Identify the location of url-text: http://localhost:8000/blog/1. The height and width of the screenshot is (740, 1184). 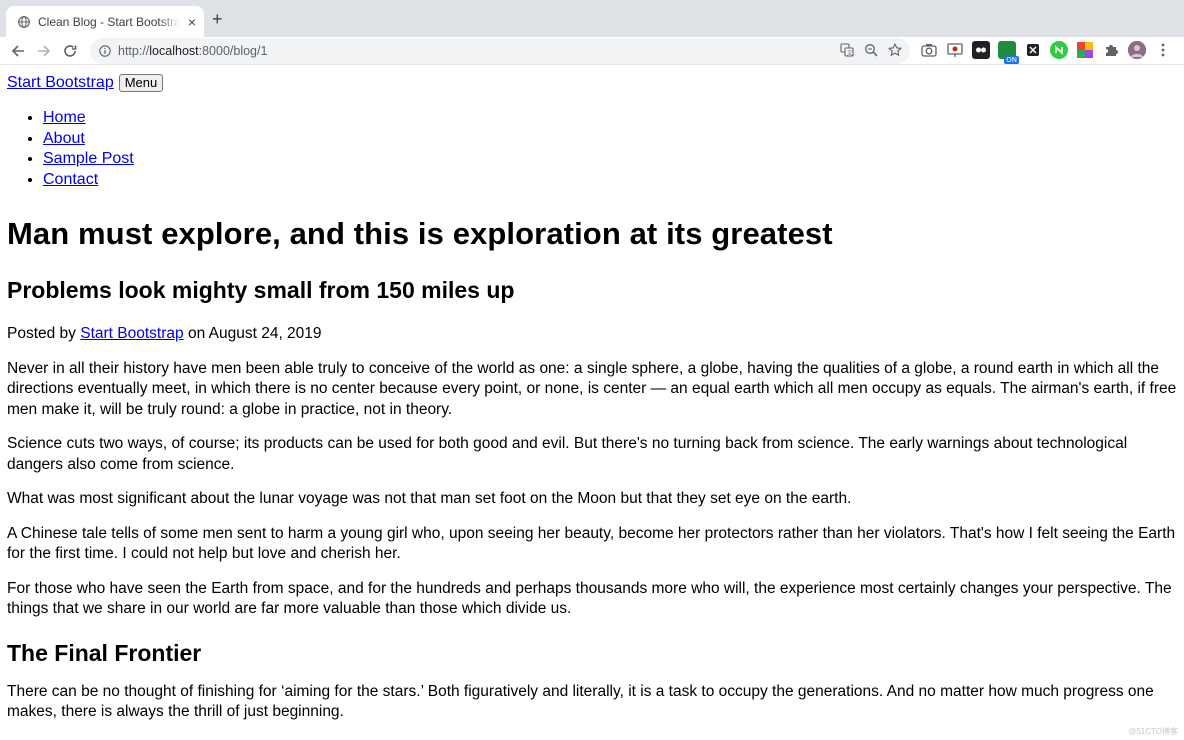
(192, 51).